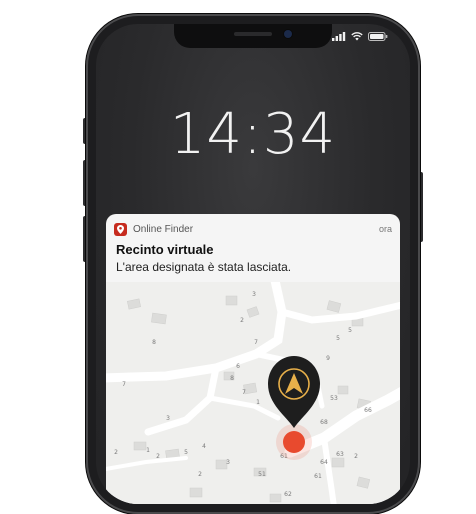 The image size is (476, 514). Describe the element at coordinates (378, 36) in the screenshot. I see `battery-icon` at that location.